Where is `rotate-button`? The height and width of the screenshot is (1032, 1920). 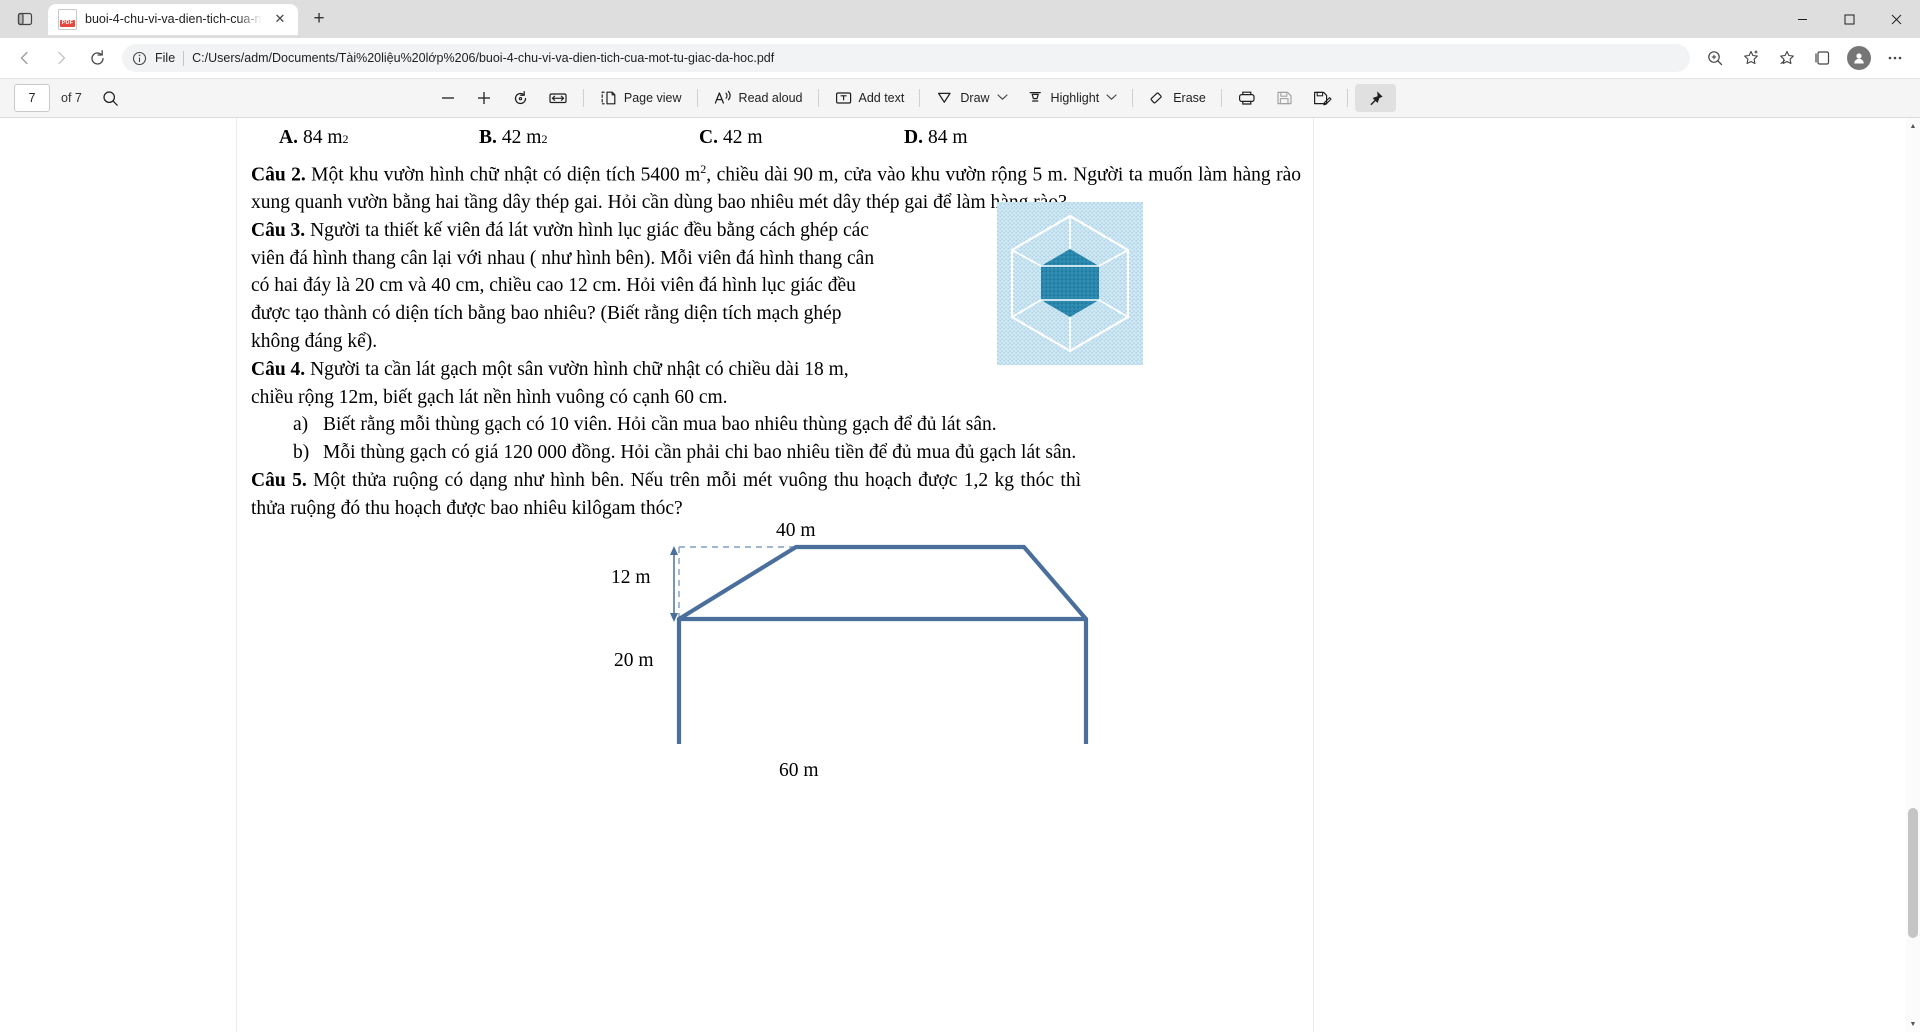 rotate-button is located at coordinates (520, 98).